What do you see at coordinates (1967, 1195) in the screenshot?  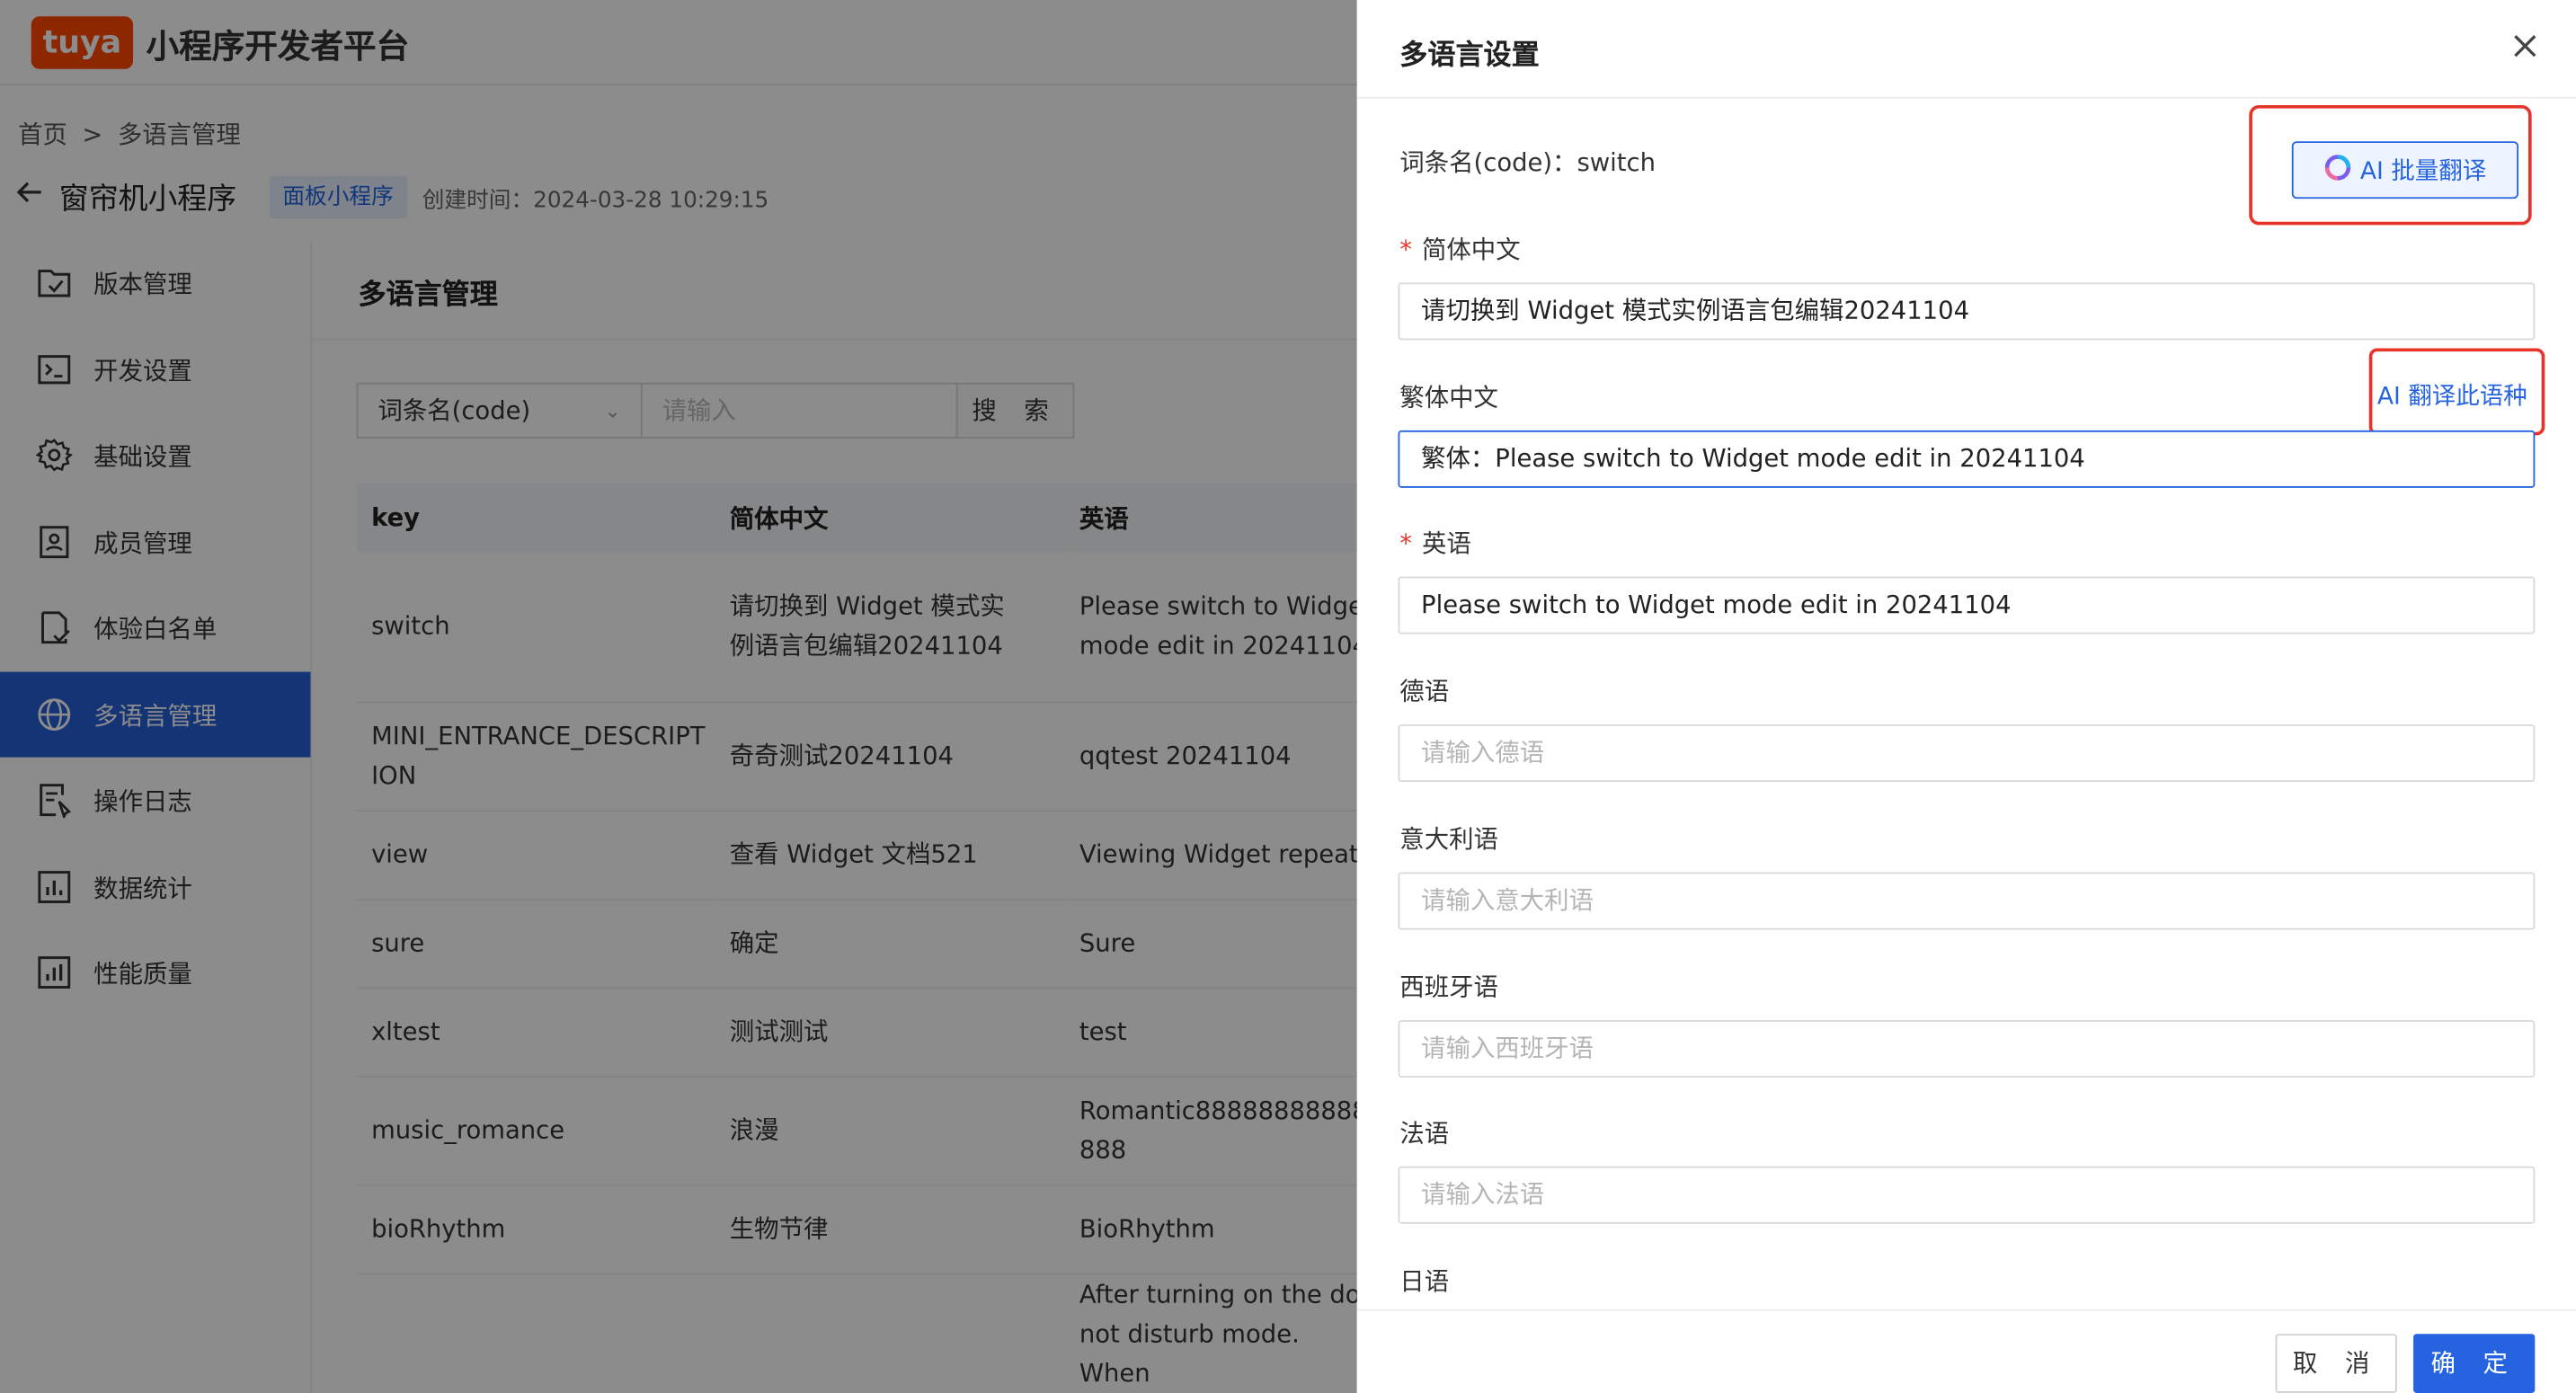 I see `french-input: 请输入法语` at bounding box center [1967, 1195].